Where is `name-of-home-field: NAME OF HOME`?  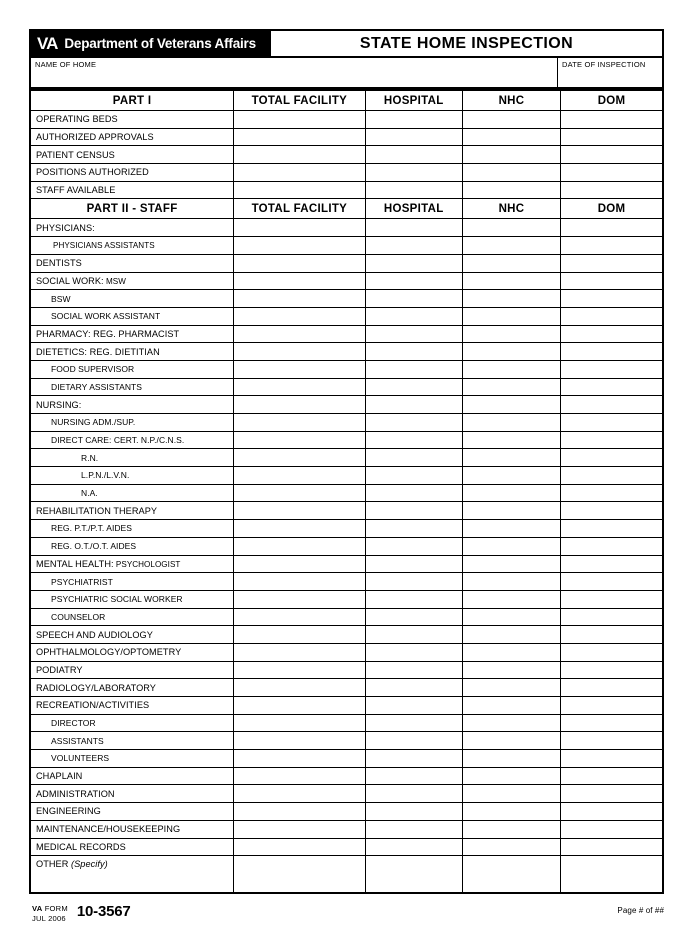 name-of-home-field: NAME OF HOME is located at coordinates (294, 72).